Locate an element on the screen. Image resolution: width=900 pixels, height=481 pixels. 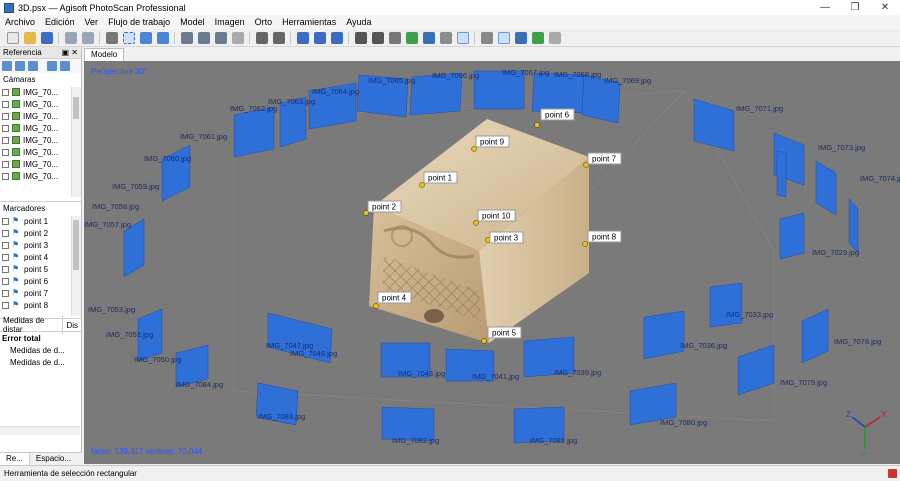
ruler-icon is located at coordinates (203, 37).